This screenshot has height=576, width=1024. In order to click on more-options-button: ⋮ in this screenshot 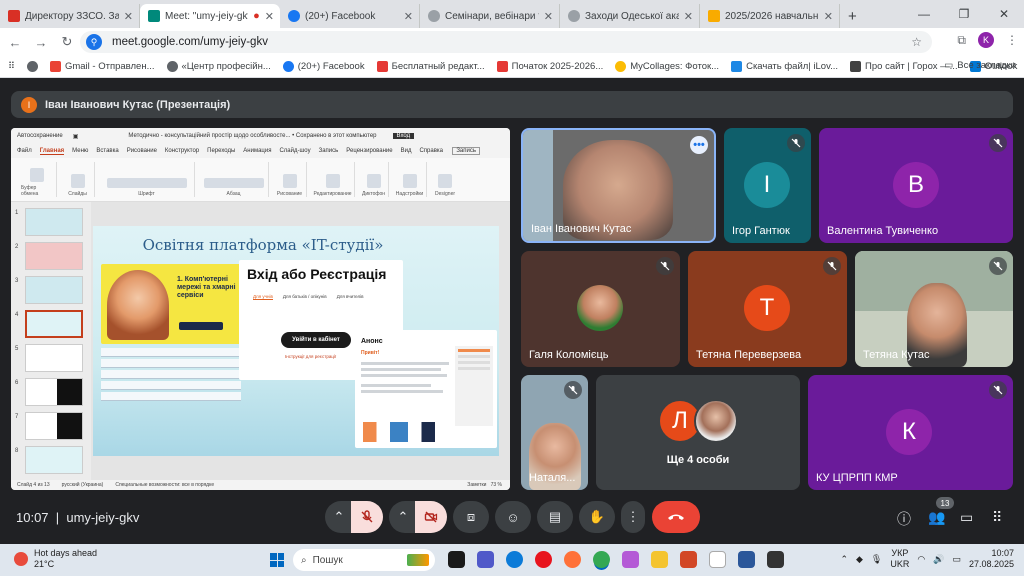, I will do `click(633, 517)`.